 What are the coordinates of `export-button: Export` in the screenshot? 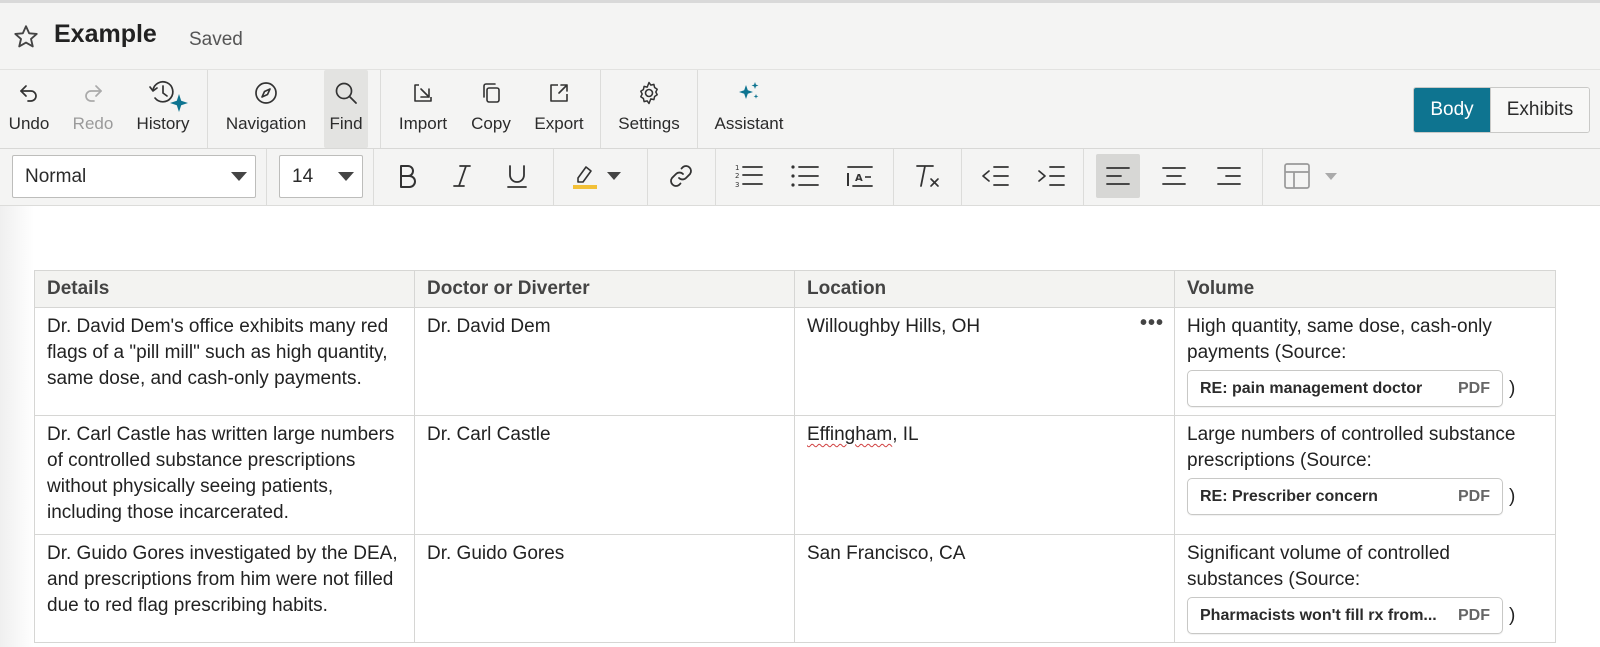 It's located at (559, 109).